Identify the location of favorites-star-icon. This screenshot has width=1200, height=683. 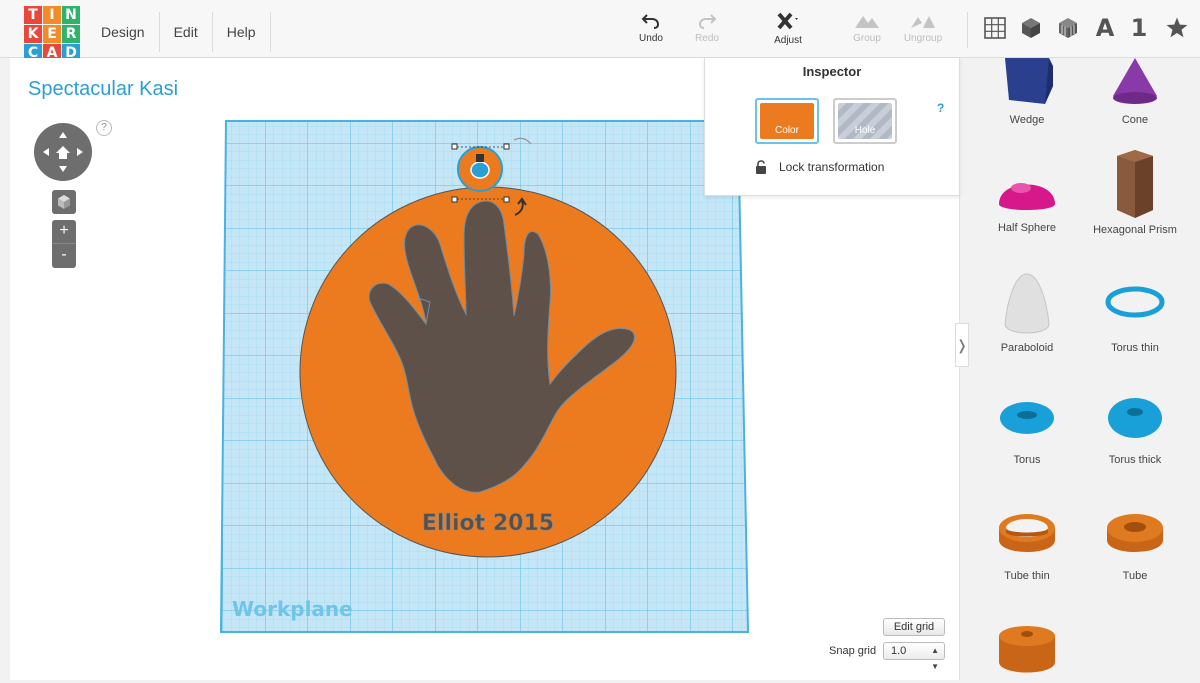
(1177, 28).